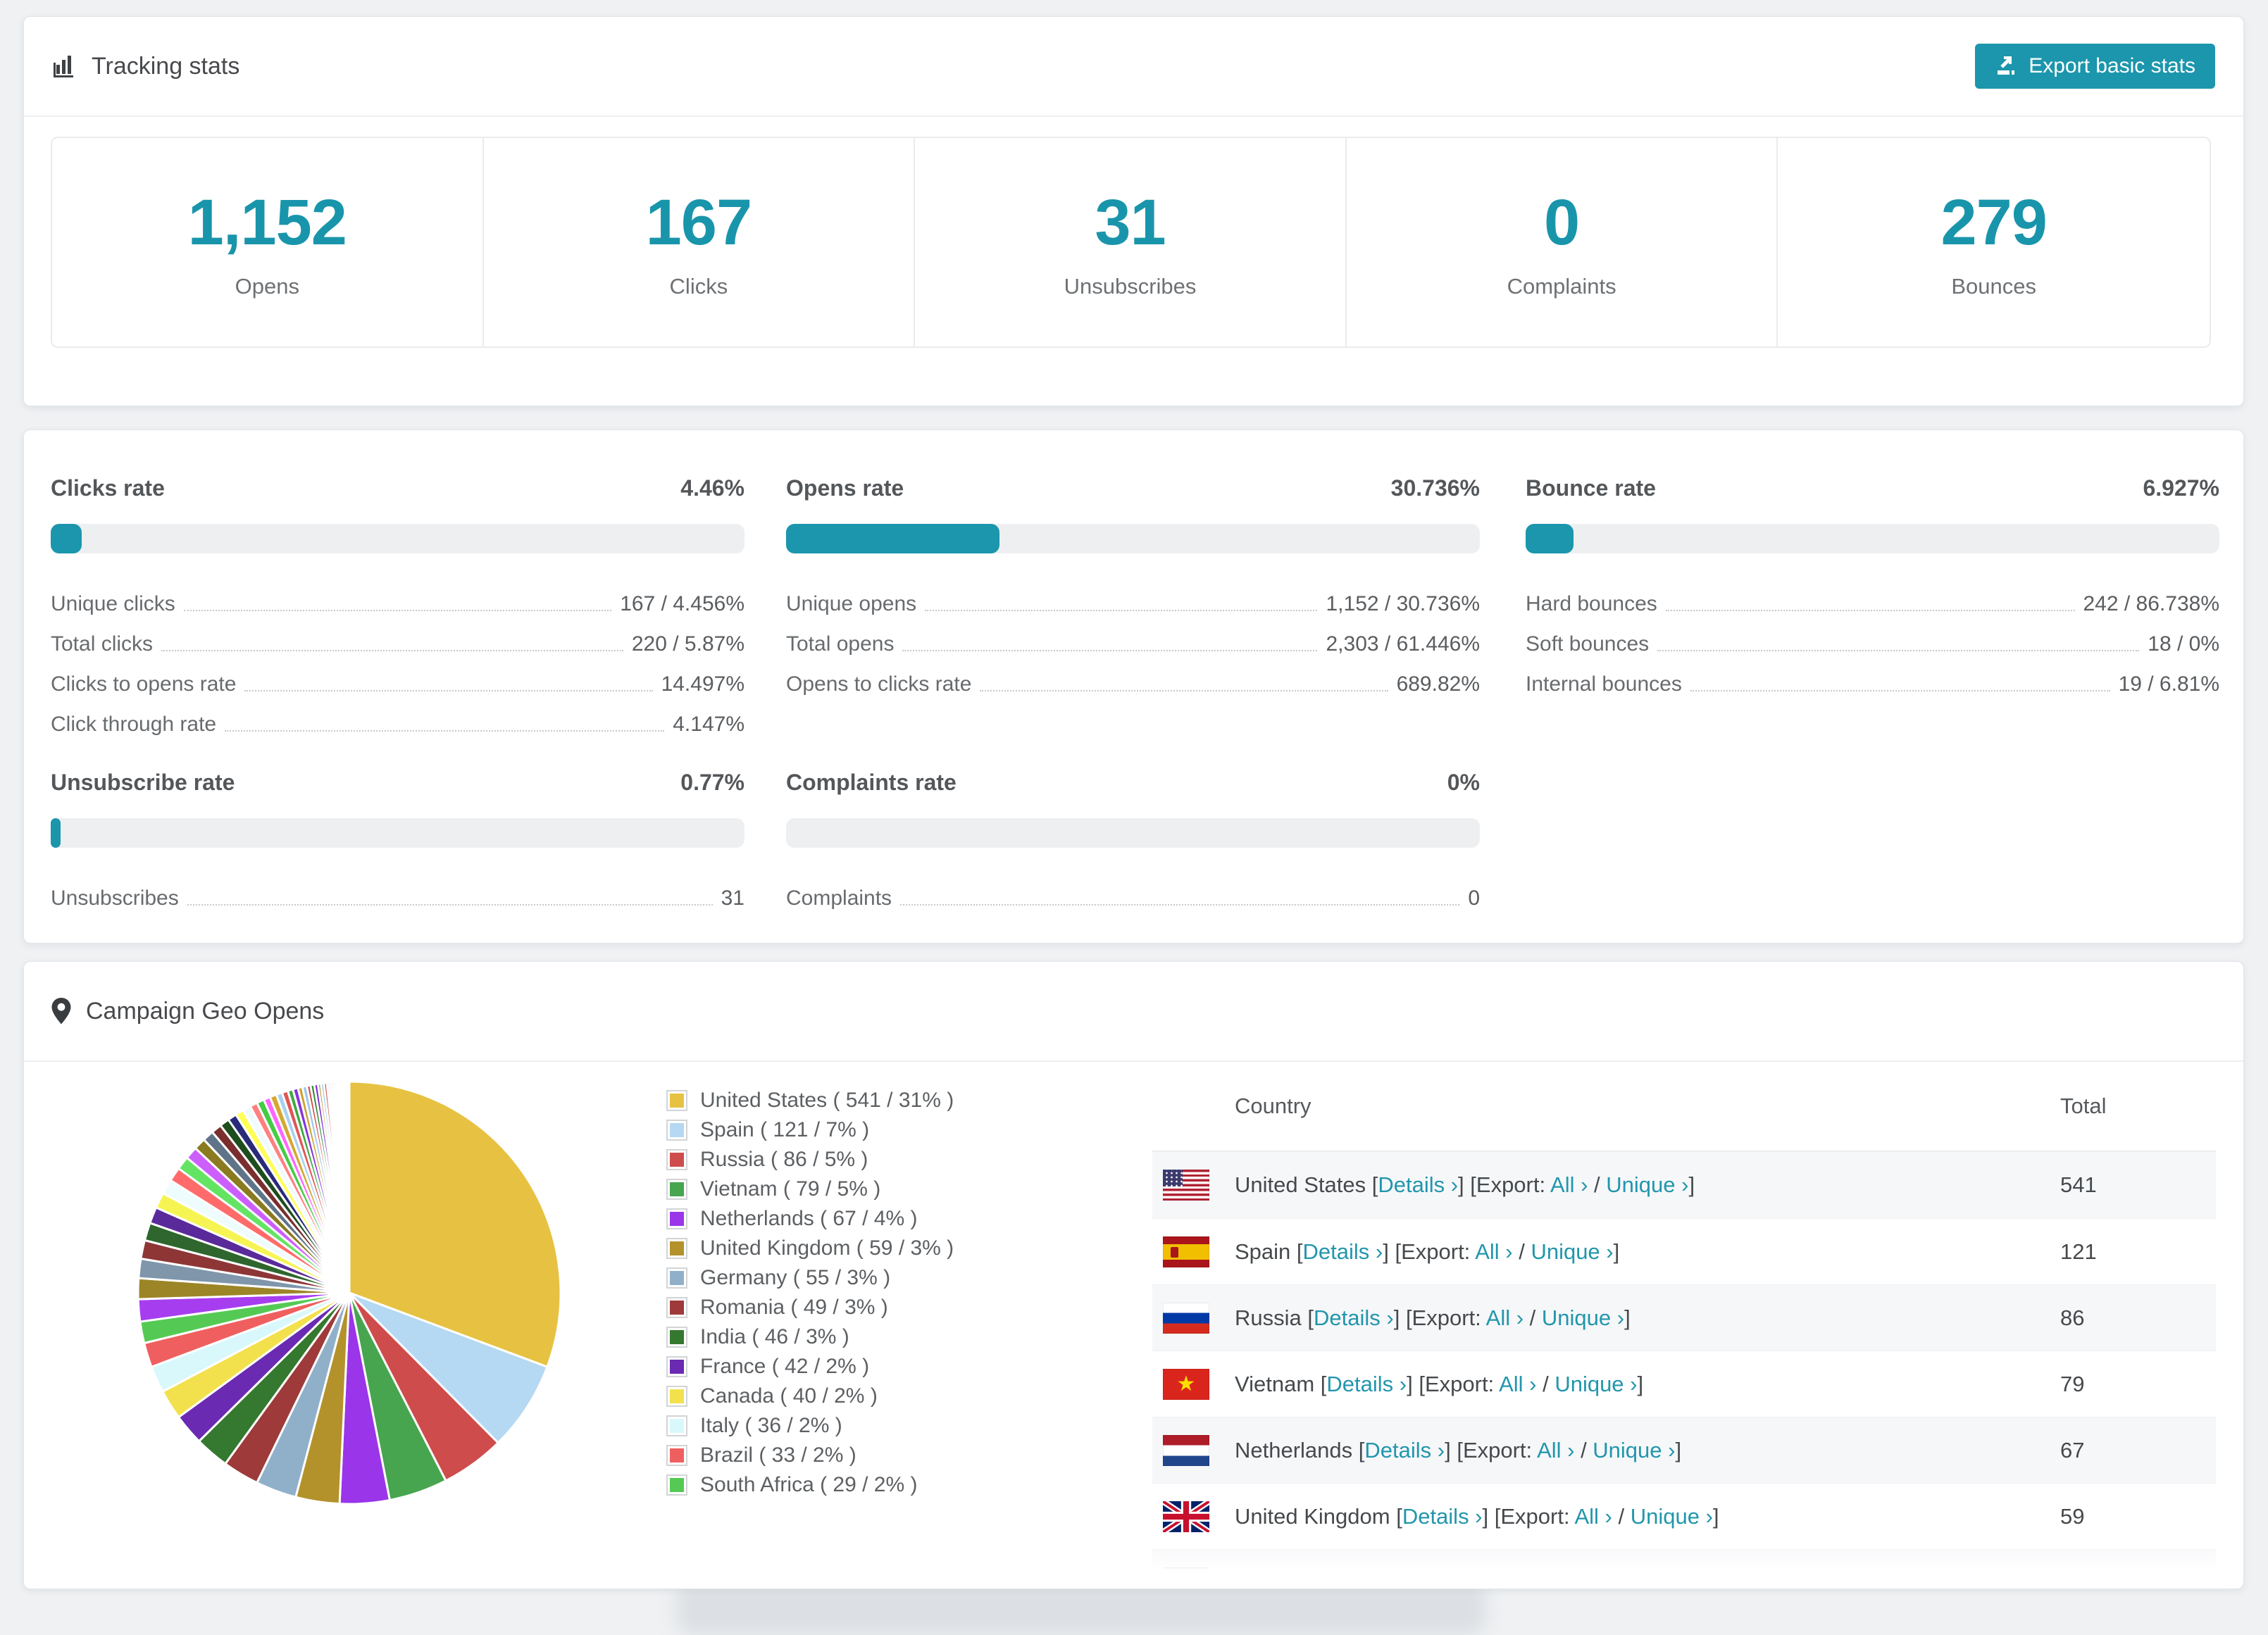  I want to click on legend-item: Vietnam ( 79 / 5% ), so click(810, 1189).